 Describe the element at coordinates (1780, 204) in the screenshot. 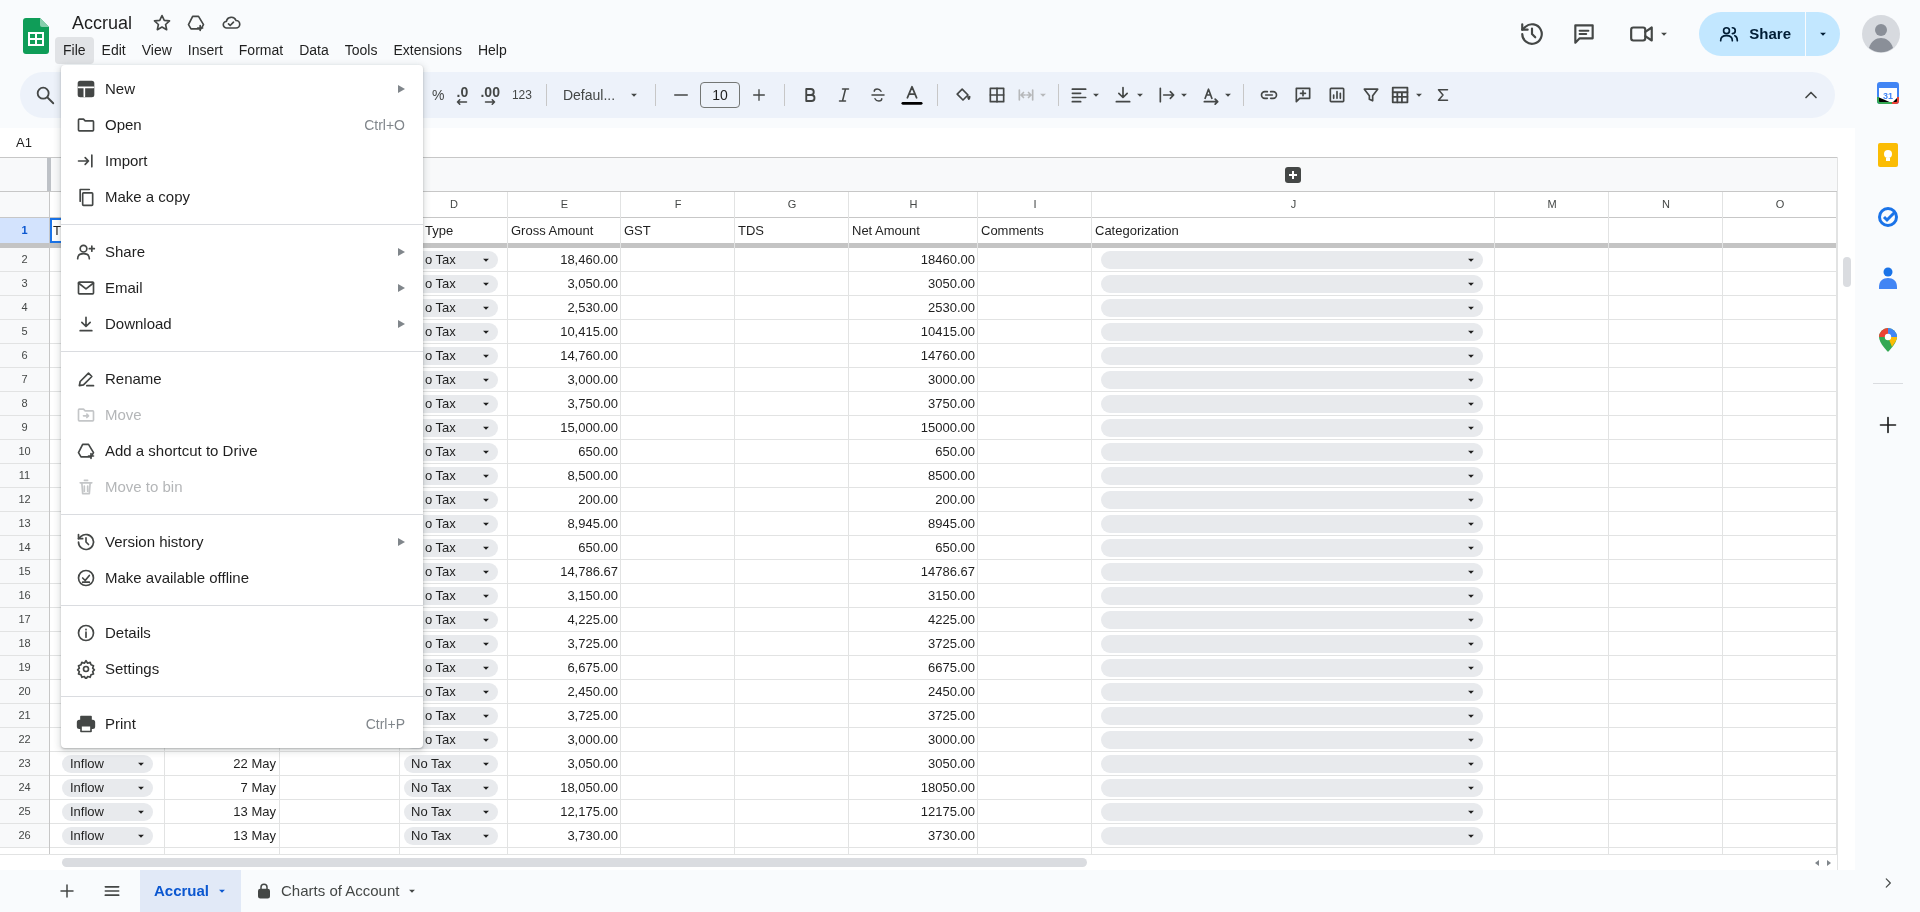

I see `column-header: O` at that location.